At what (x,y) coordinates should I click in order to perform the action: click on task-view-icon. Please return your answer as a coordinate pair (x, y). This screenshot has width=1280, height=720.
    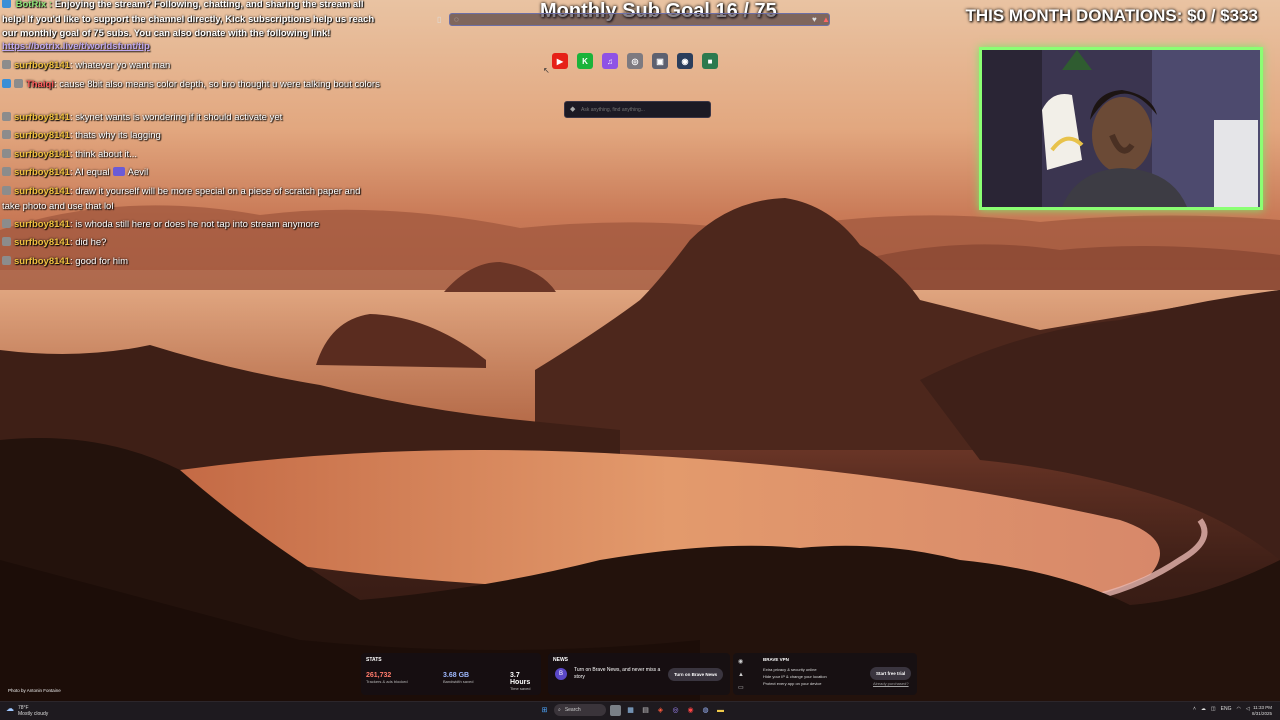
    Looking at the image, I should click on (615, 710).